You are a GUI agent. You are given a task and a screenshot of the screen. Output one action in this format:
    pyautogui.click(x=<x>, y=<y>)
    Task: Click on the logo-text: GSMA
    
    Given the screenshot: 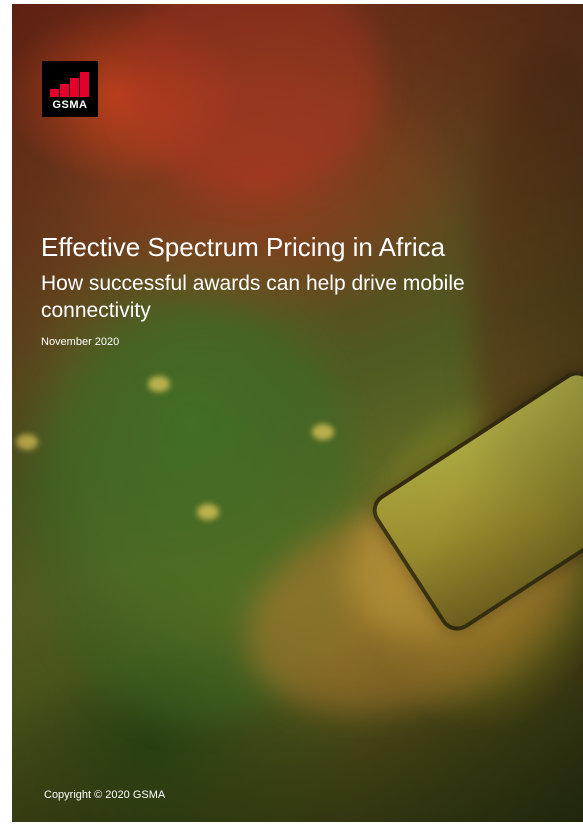 What is the action you would take?
    pyautogui.click(x=70, y=105)
    